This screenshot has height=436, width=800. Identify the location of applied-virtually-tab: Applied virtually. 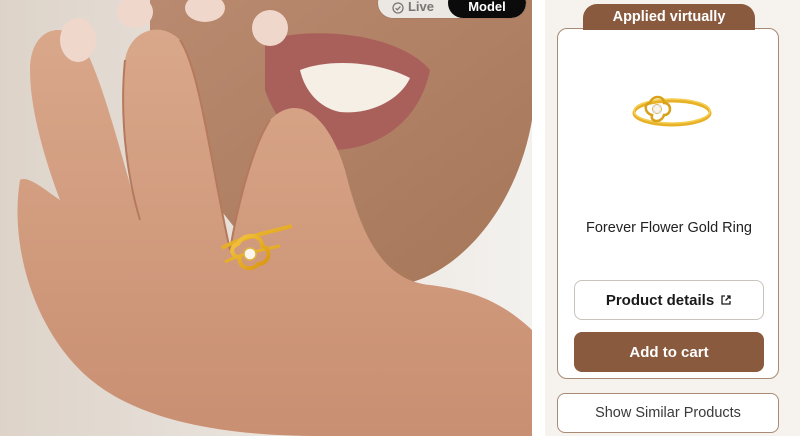
(669, 17).